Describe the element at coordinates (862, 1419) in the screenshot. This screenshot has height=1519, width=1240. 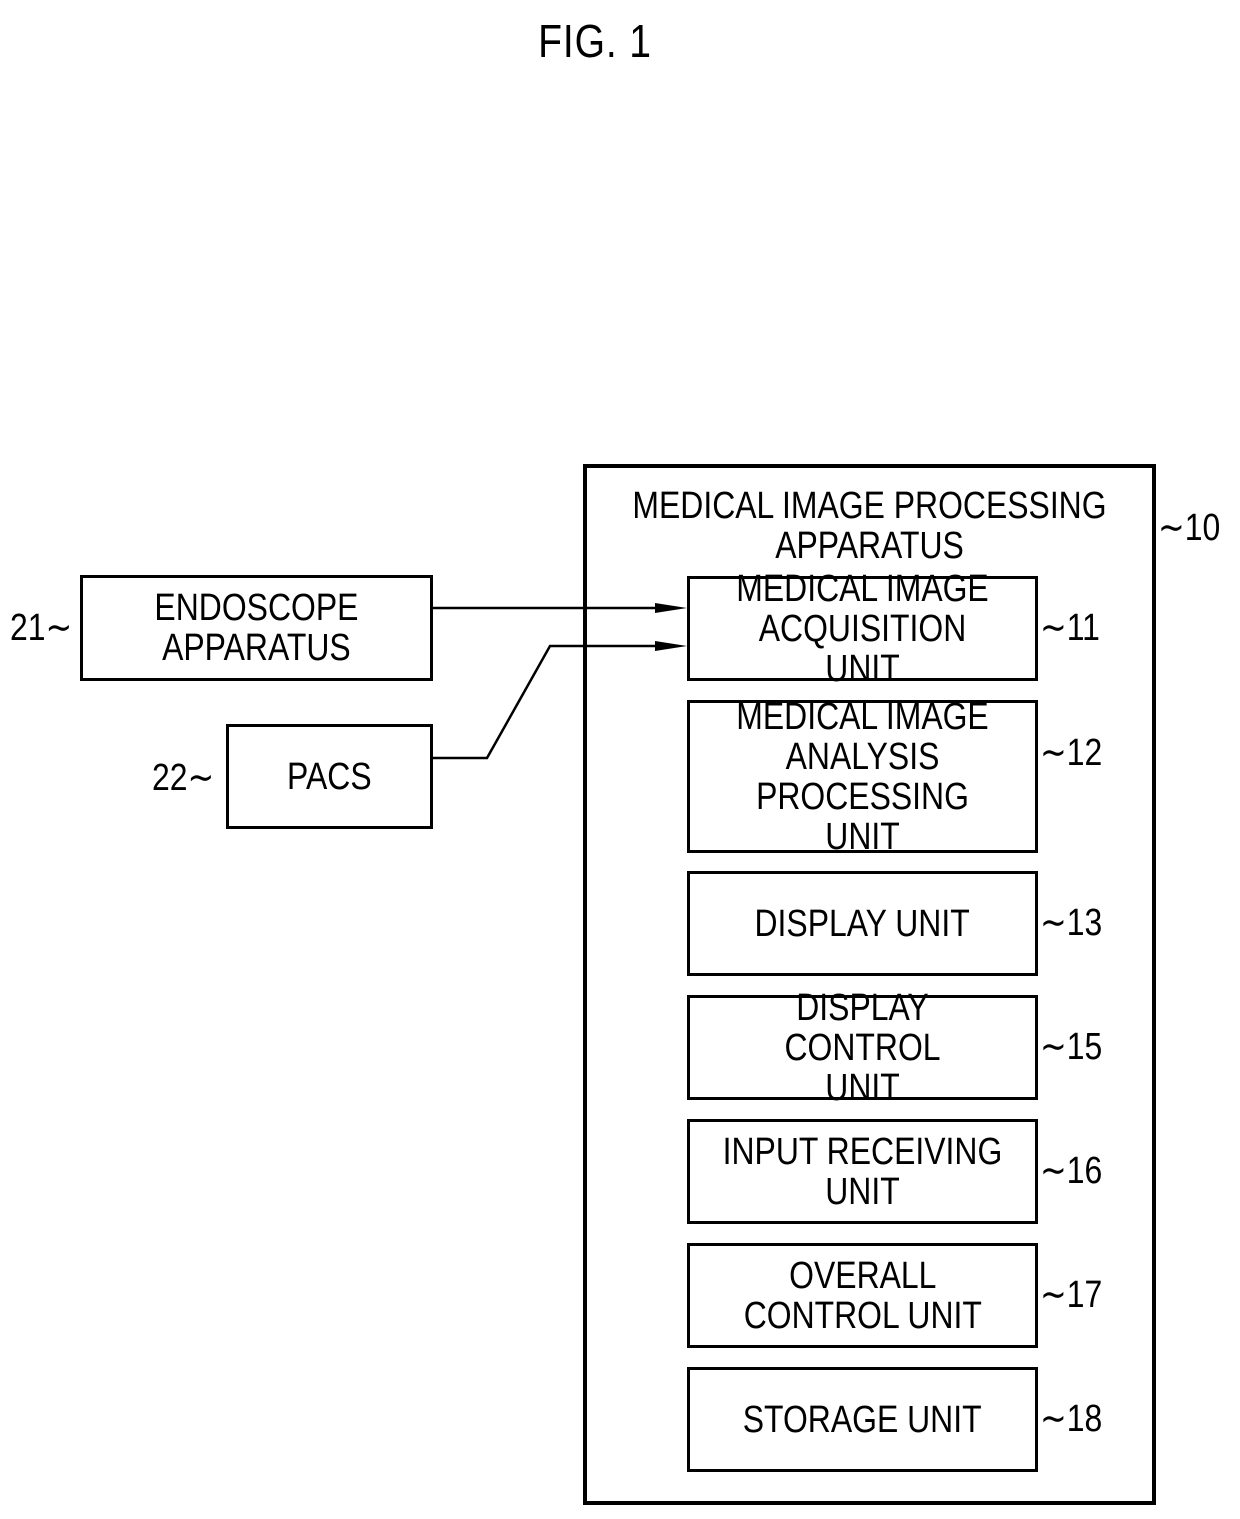
I see `unit-storage: STORAGE UNIT` at that location.